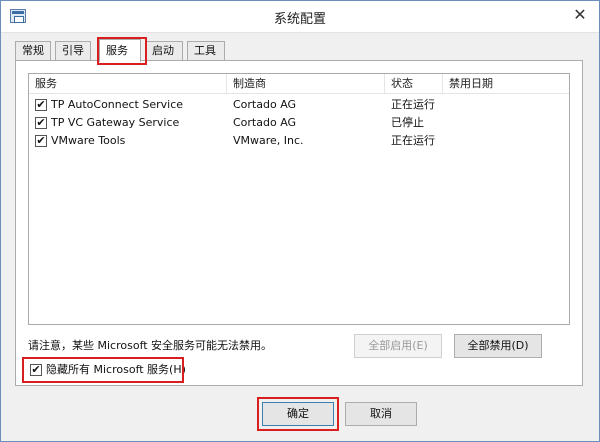  Describe the element at coordinates (150, 345) in the screenshot. I see `microsoft-services-note: 请注意，某些 Microsoft 安全服务可能无法禁用。` at that location.